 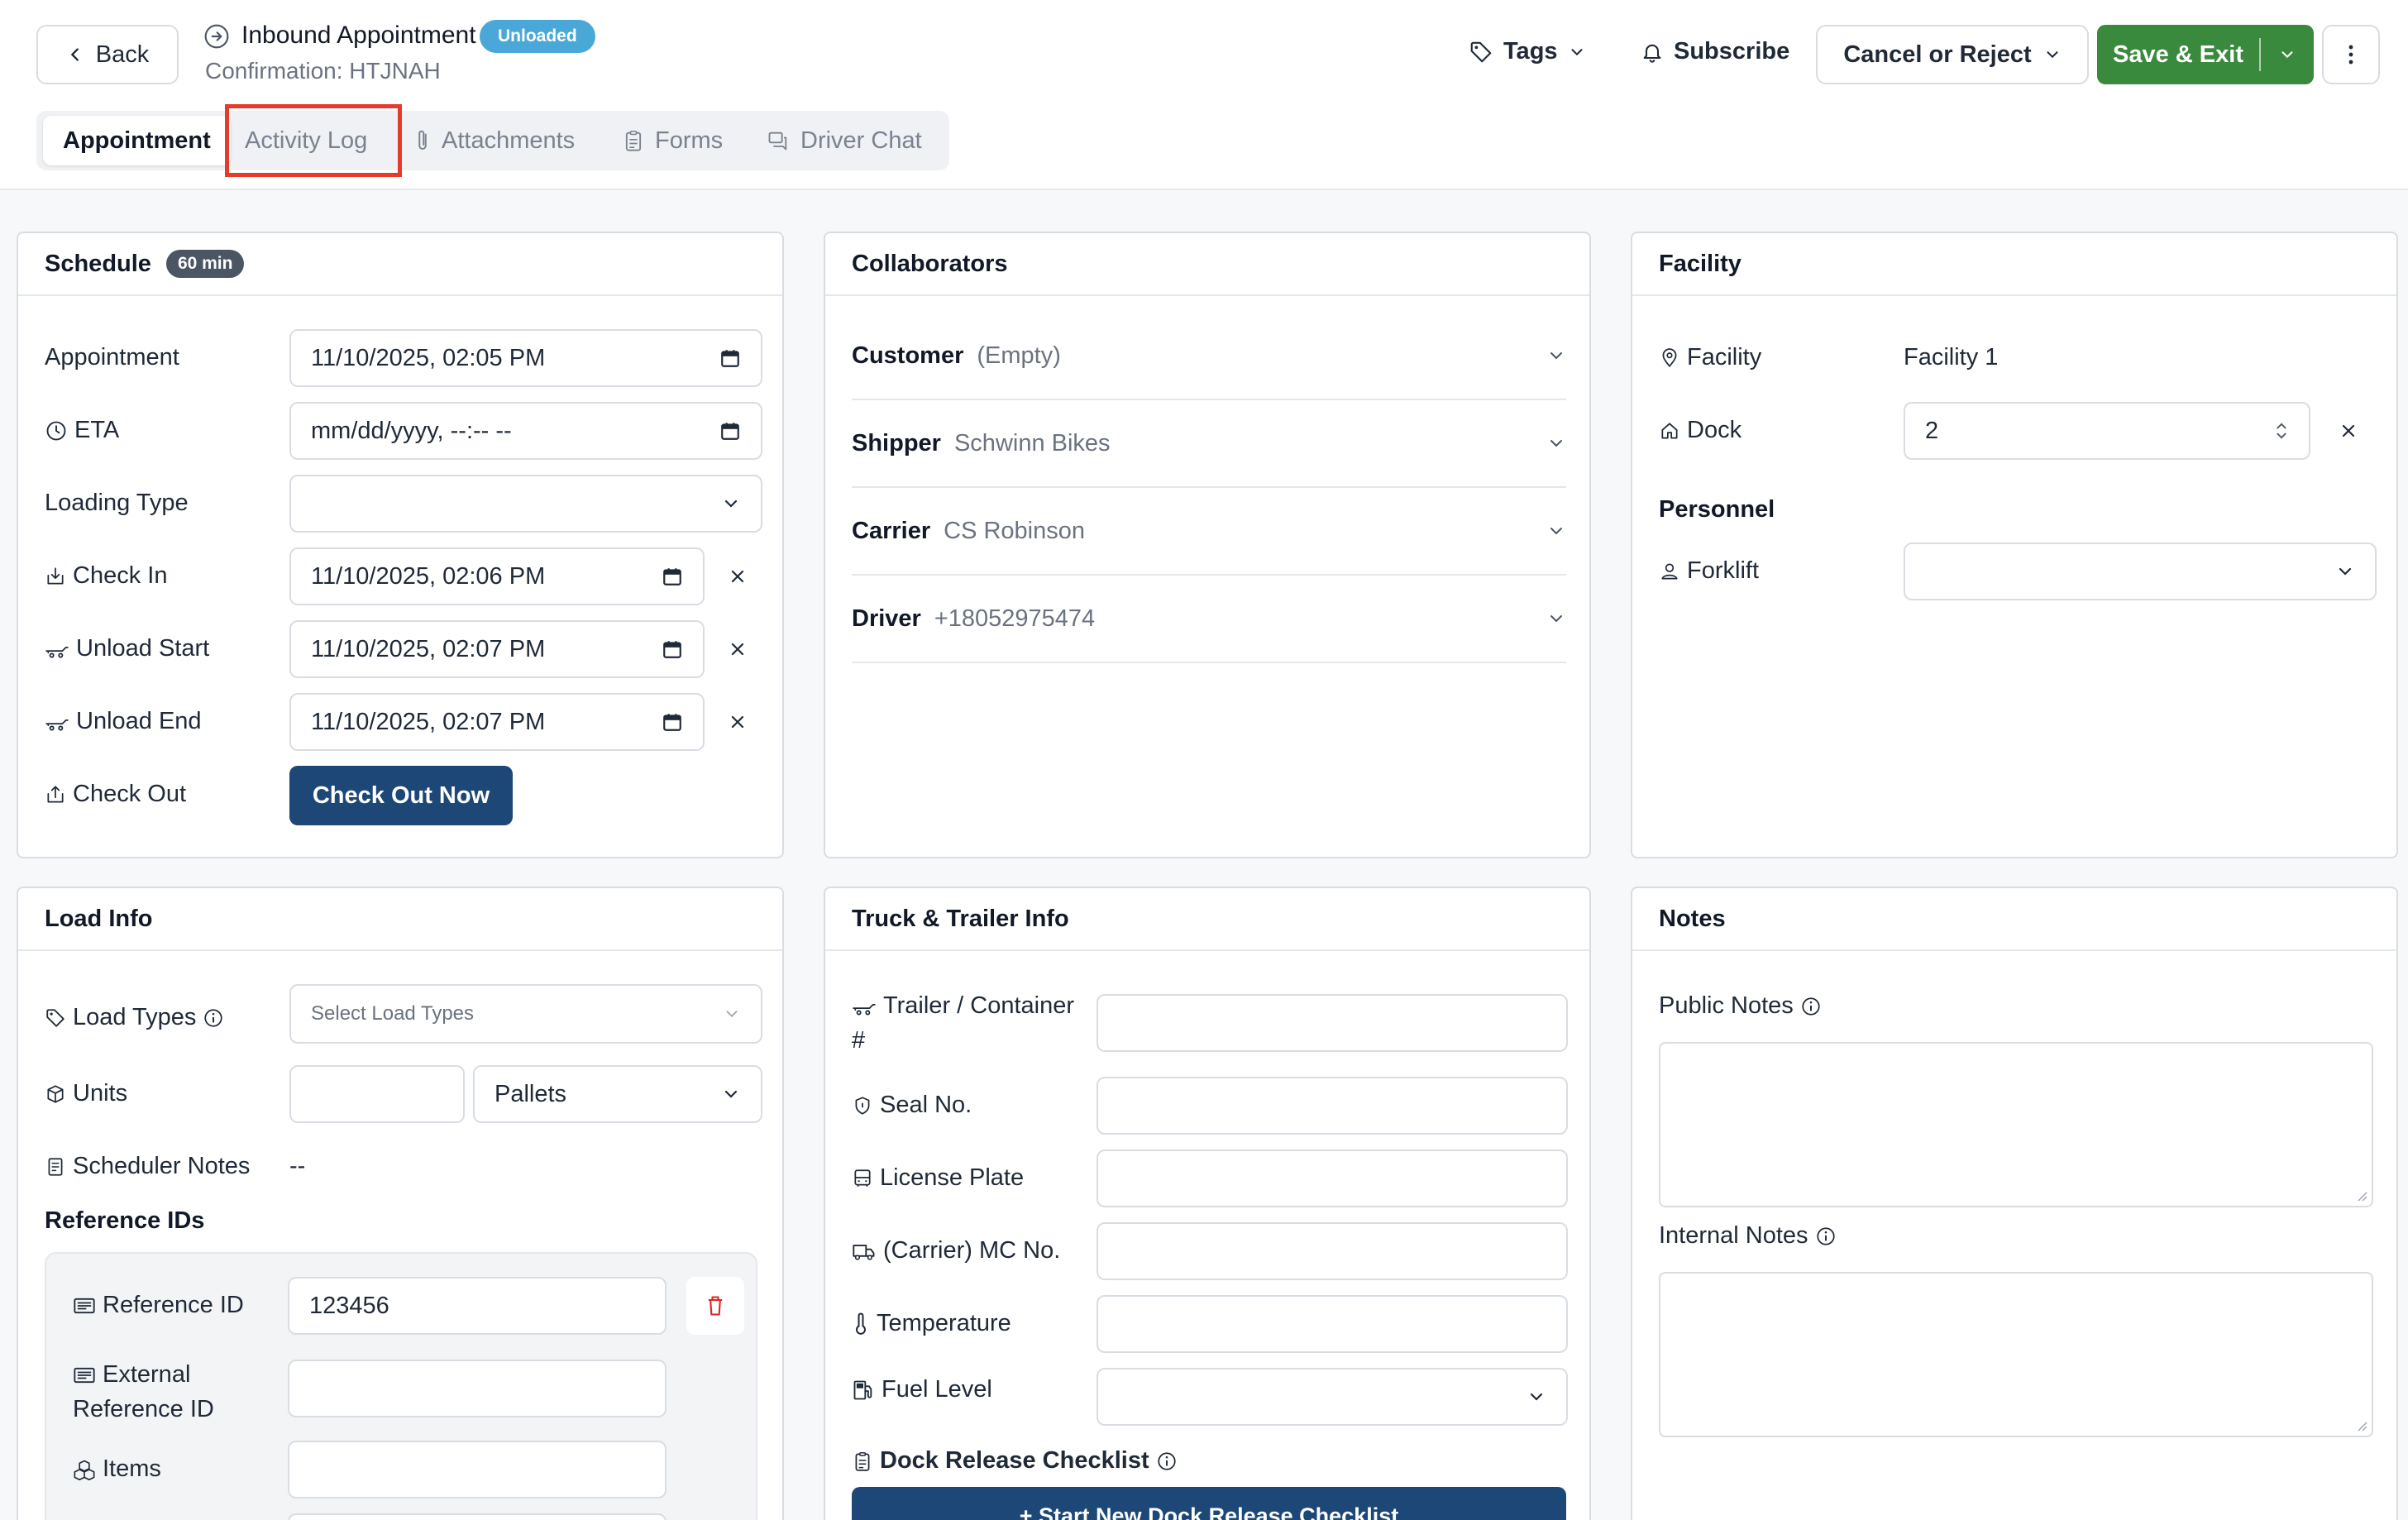 What do you see at coordinates (117, 503) in the screenshot?
I see `loading-type-label: Loading Type` at bounding box center [117, 503].